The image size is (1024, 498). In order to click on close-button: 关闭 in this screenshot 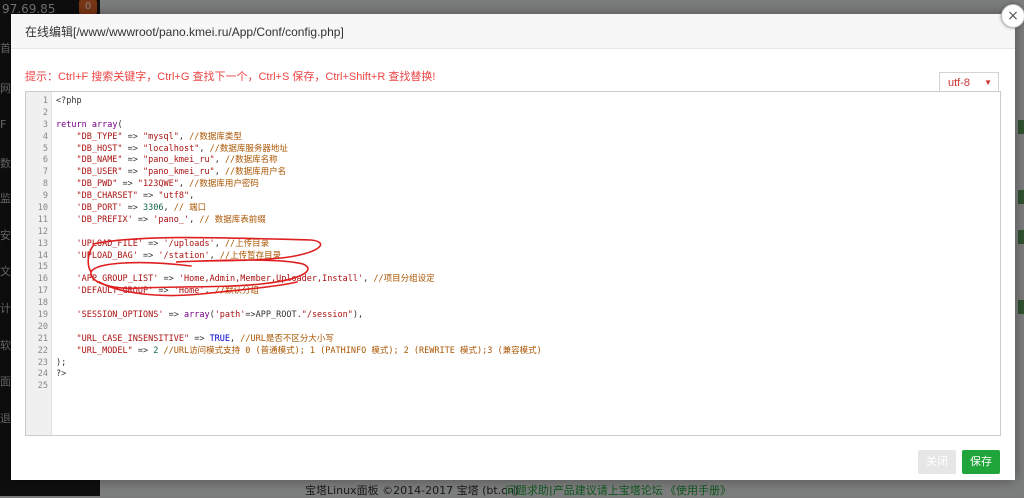, I will do `click(937, 462)`.